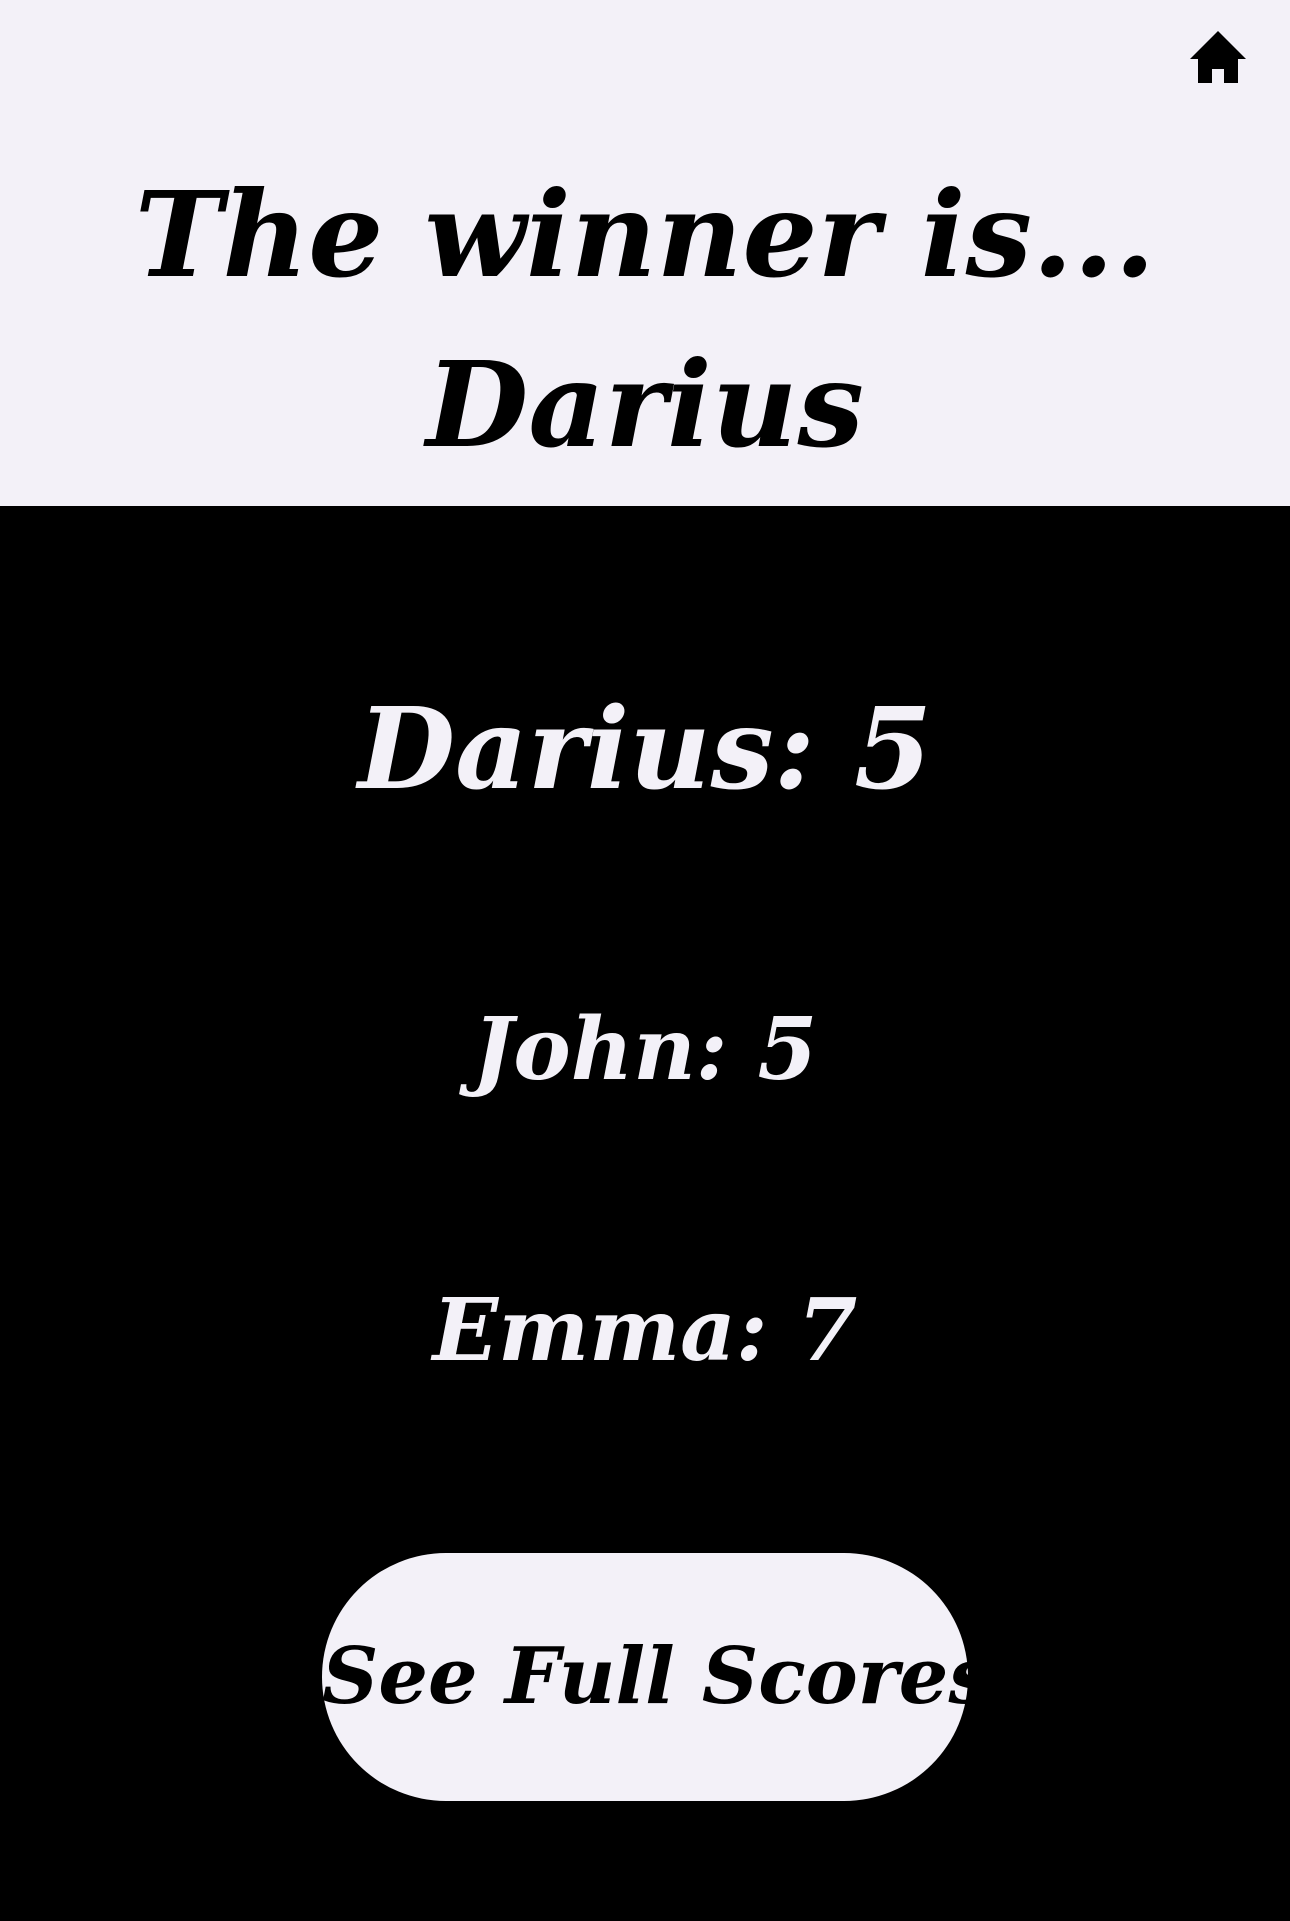  Describe the element at coordinates (645, 1330) in the screenshot. I see `player-score: Emma: 7` at that location.